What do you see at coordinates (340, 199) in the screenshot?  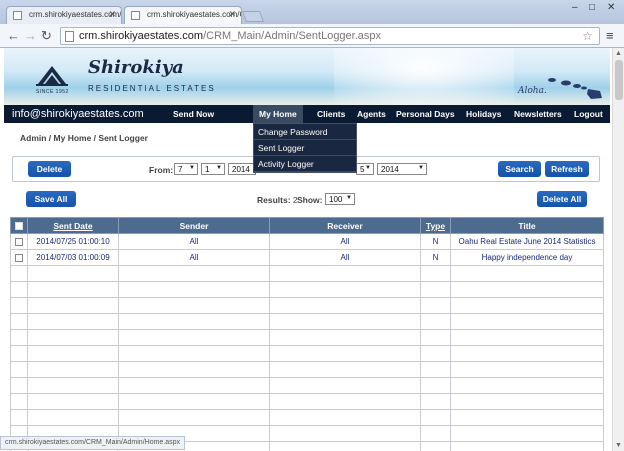 I see `show-count-select: 100 ▼` at bounding box center [340, 199].